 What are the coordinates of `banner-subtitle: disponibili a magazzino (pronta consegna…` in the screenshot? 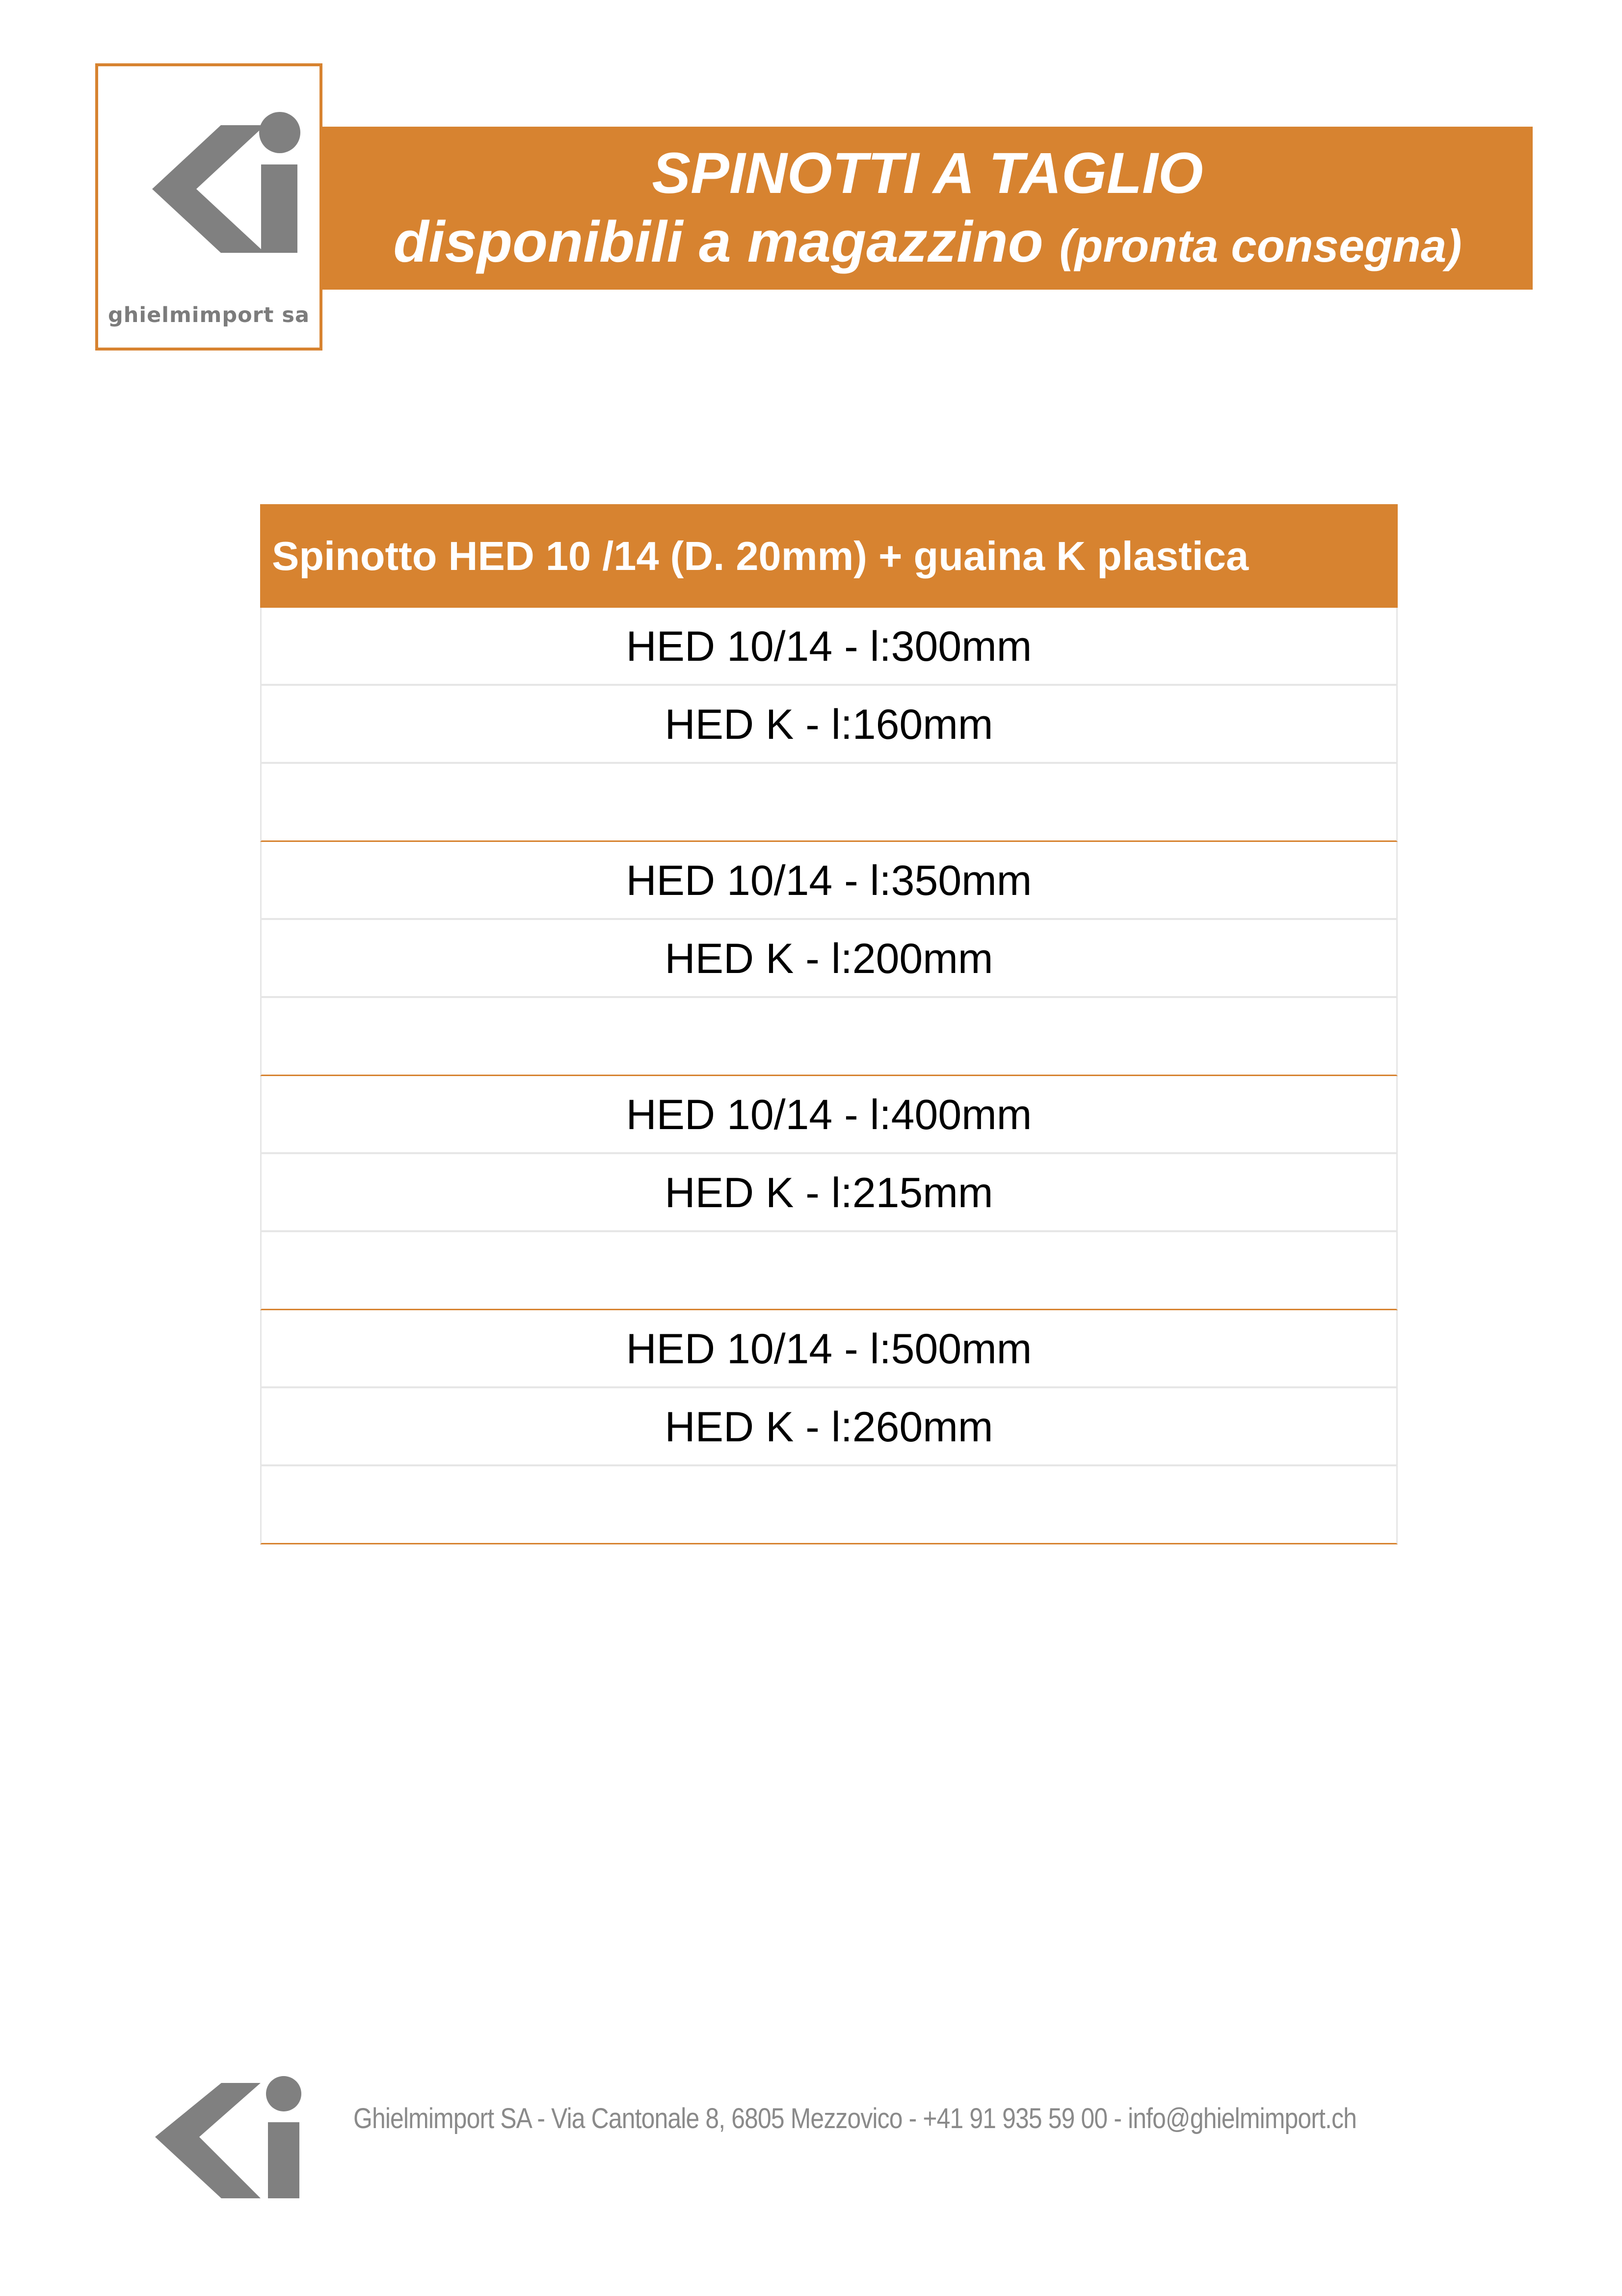 It's located at (927, 244).